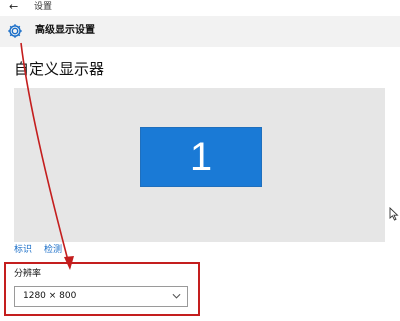 The image size is (400, 321). What do you see at coordinates (394, 214) in the screenshot?
I see `mouse-cursor-icon` at bounding box center [394, 214].